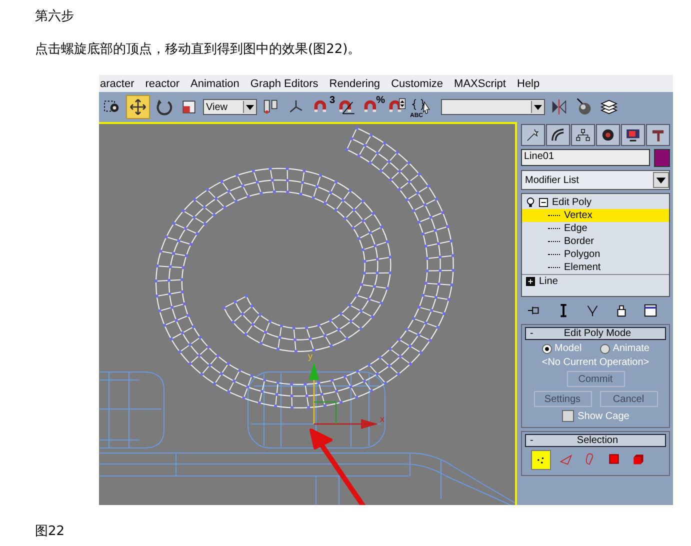  What do you see at coordinates (541, 460) in the screenshot?
I see `vertex-mode-button` at bounding box center [541, 460].